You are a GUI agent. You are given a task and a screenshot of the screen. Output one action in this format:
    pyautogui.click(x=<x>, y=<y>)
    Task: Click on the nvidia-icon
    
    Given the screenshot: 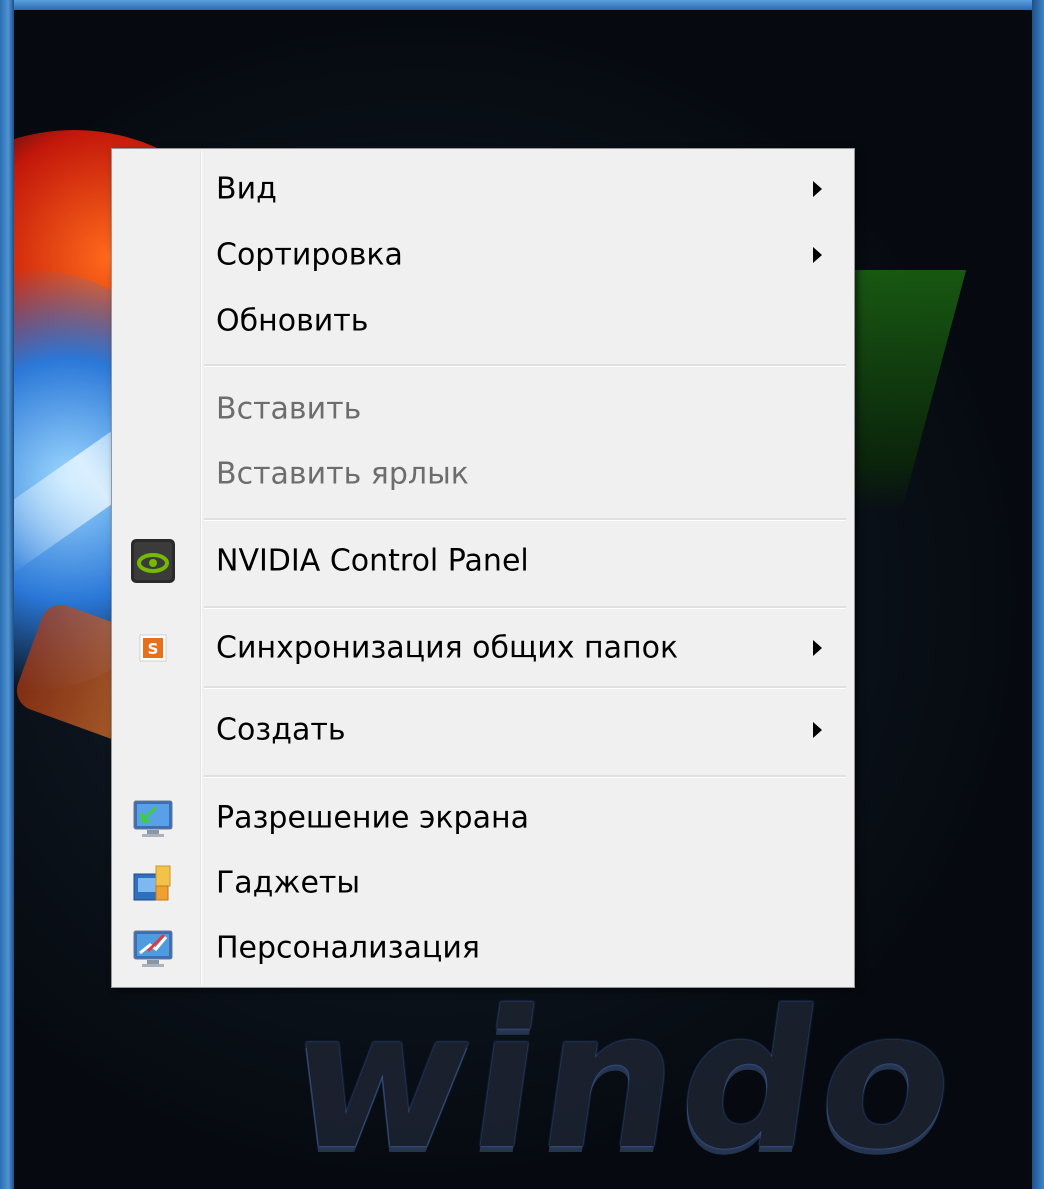 What is the action you would take?
    pyautogui.click(x=153, y=561)
    